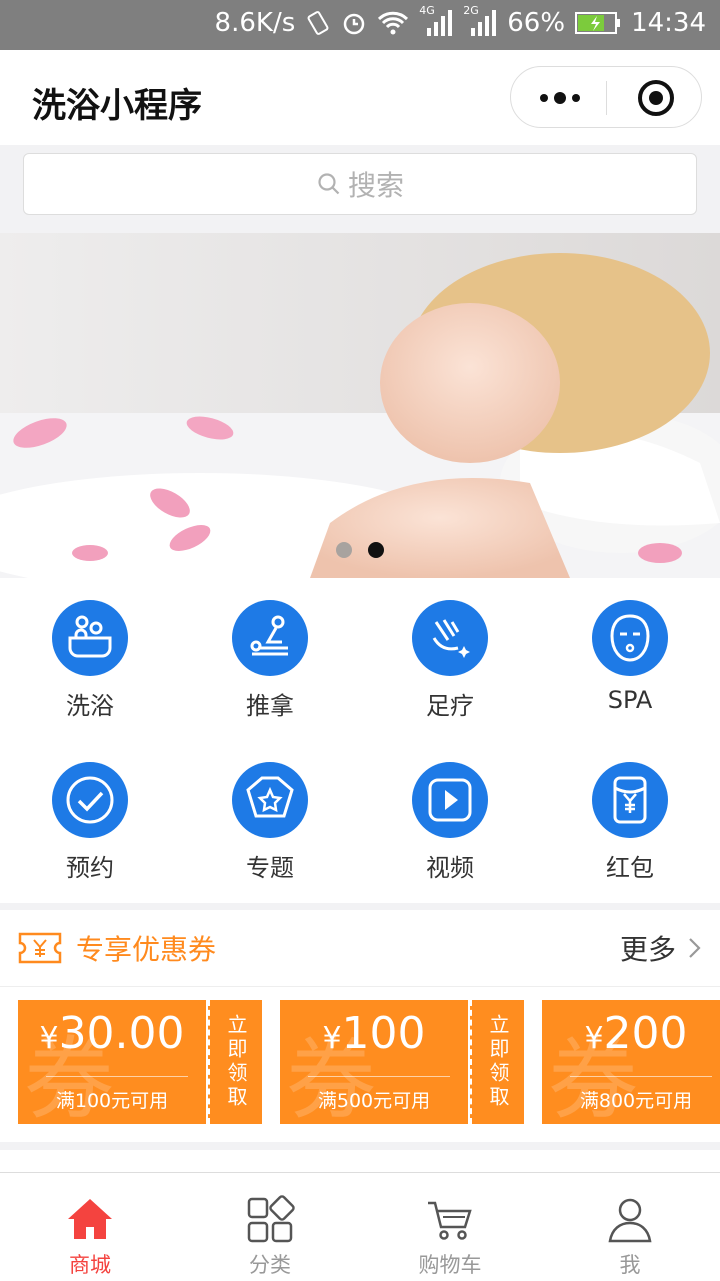 Image resolution: width=720 pixels, height=1281 pixels. Describe the element at coordinates (271, 1219) in the screenshot. I see `category-icon` at that location.